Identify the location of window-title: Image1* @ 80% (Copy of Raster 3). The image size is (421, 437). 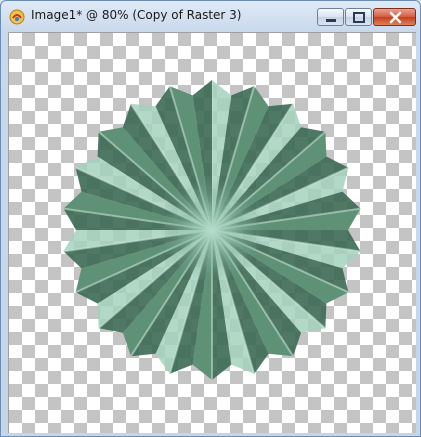
(136, 15).